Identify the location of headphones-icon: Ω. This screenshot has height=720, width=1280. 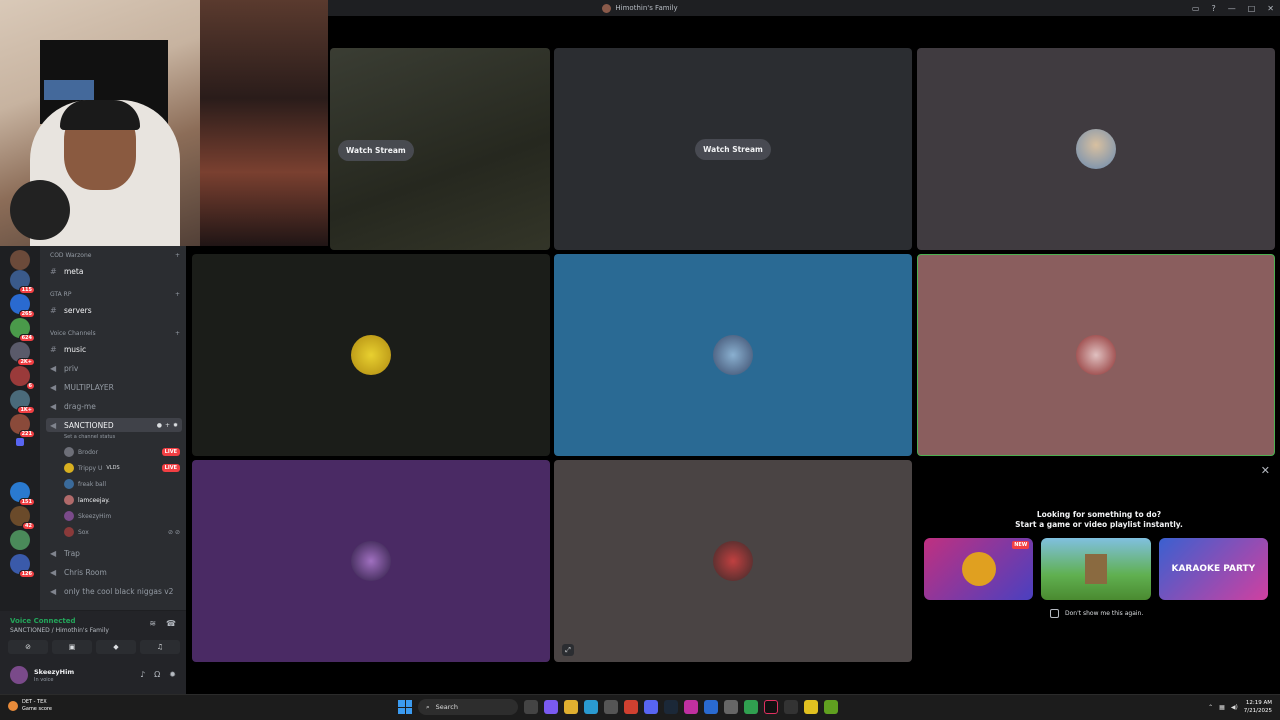
(157, 674).